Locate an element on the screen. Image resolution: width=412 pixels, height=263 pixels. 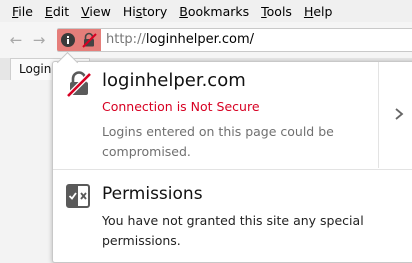
chevron-right-icon is located at coordinates (399, 114).